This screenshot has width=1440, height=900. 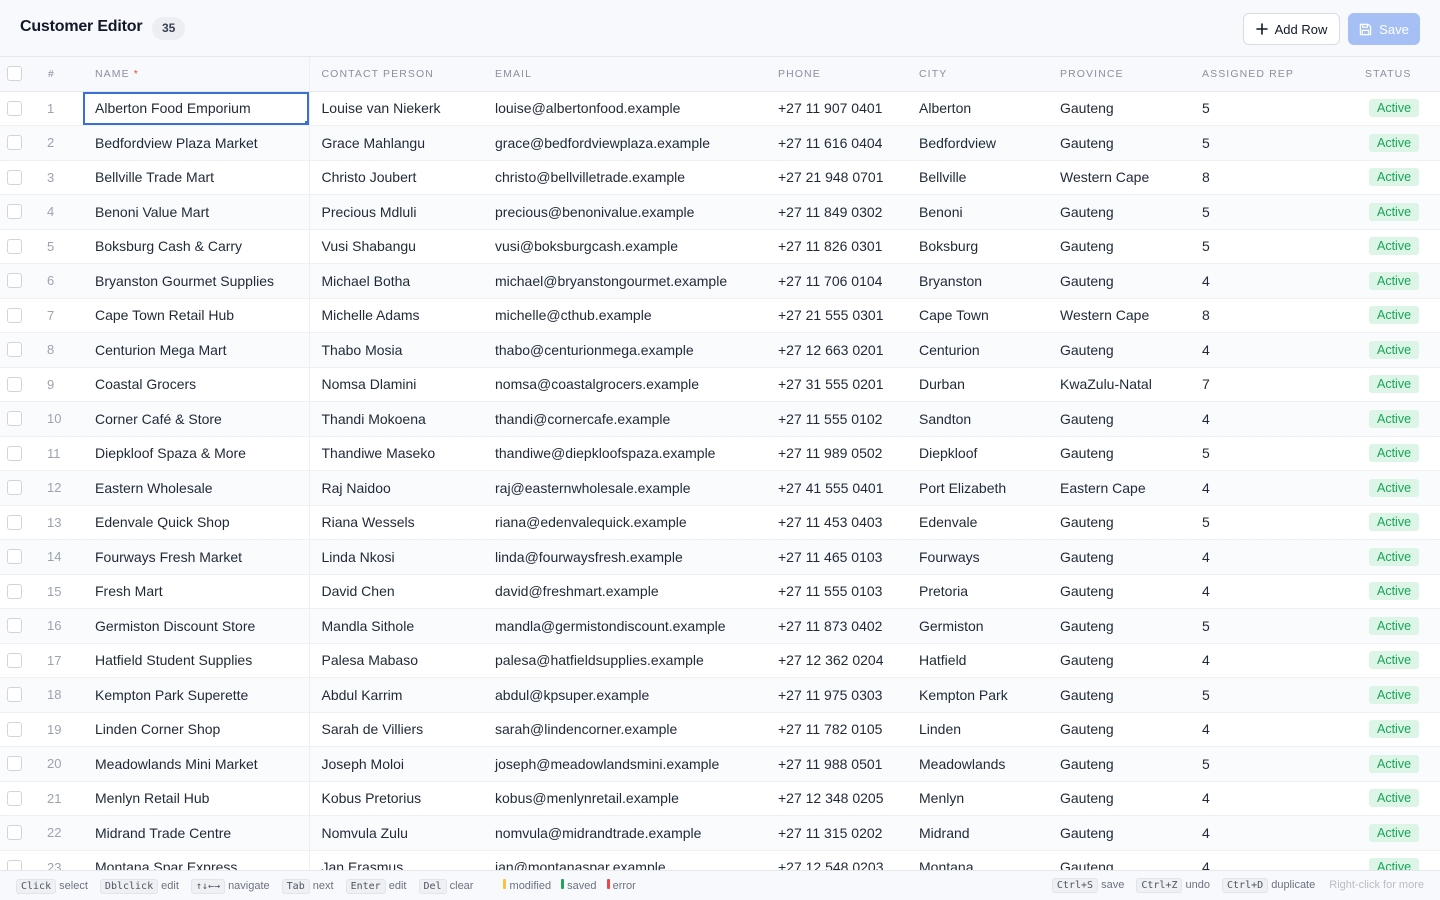 What do you see at coordinates (624, 798) in the screenshot?
I see `cell-email: kobus@menlynretail.example` at bounding box center [624, 798].